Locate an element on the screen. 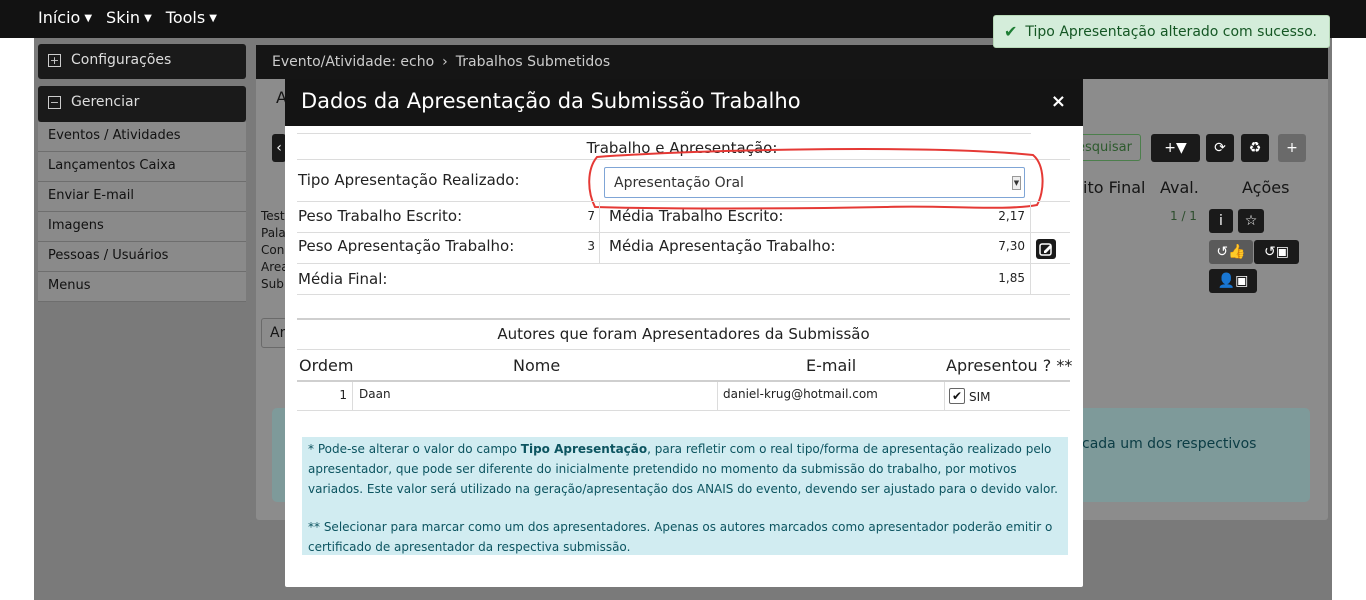 The width and height of the screenshot is (1366, 600). plus-icon: + is located at coordinates (1292, 148).